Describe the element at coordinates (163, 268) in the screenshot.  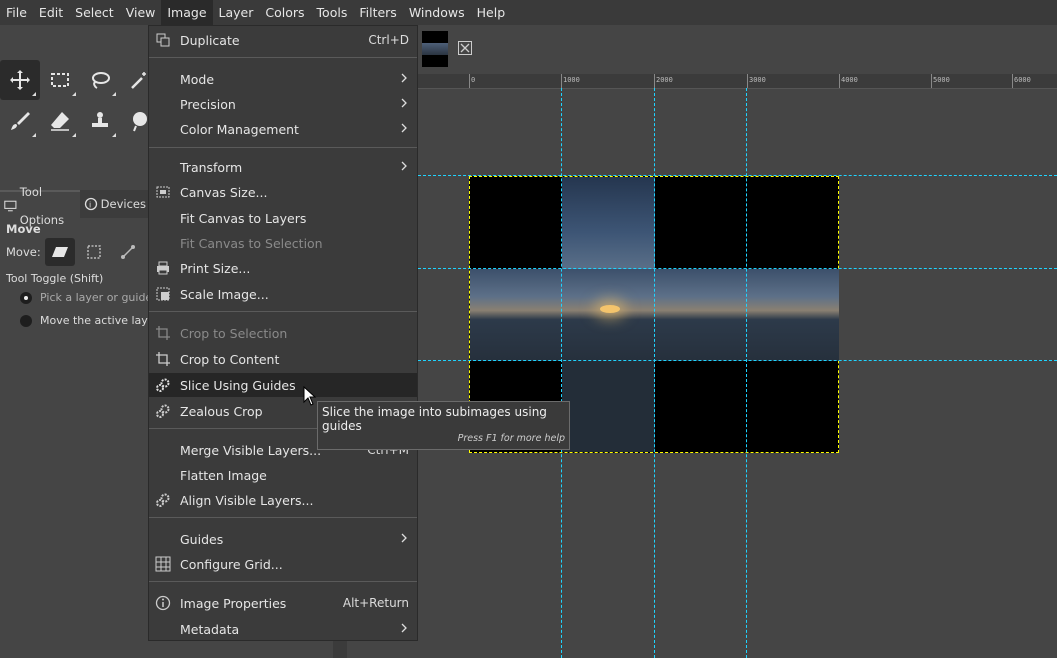
I see `print-icon` at that location.